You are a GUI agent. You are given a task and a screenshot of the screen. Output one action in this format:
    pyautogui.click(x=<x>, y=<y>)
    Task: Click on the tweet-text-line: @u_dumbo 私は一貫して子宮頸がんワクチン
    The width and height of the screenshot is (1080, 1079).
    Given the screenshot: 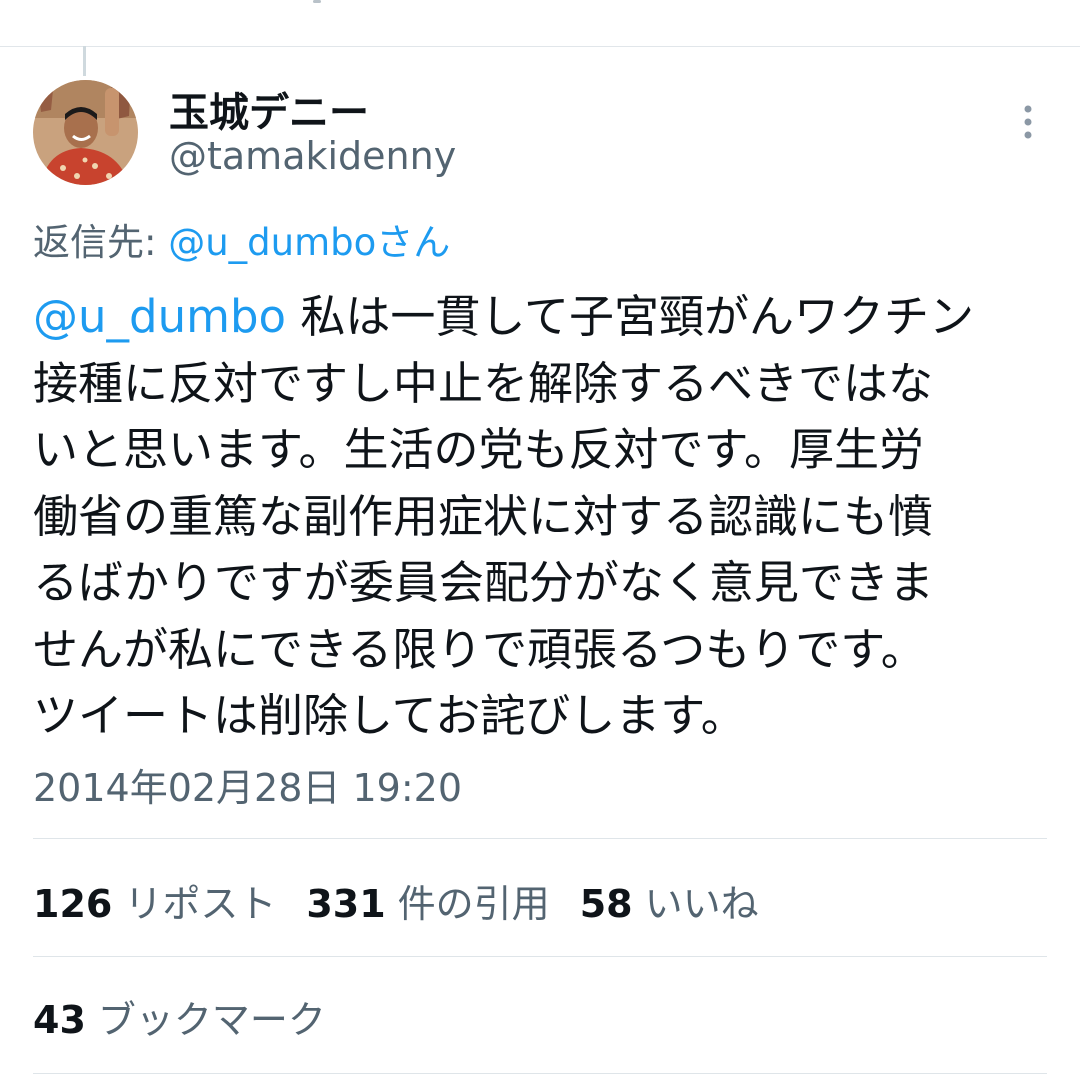 What is the action you would take?
    pyautogui.click(x=538, y=317)
    